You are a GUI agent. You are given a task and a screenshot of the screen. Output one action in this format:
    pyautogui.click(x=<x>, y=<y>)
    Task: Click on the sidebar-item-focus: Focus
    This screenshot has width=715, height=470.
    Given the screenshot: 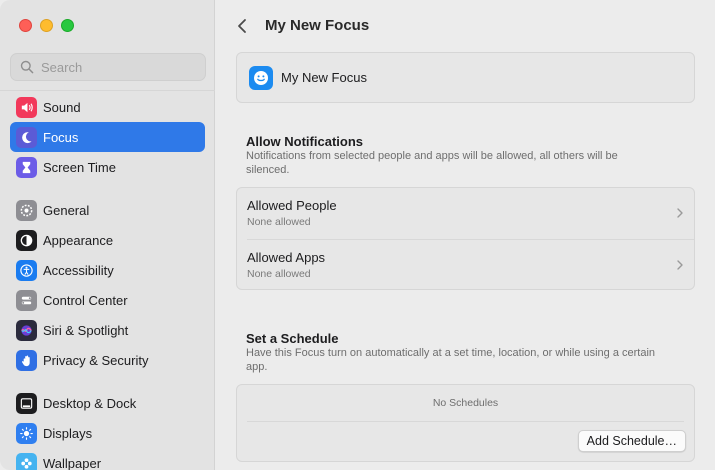 What is the action you would take?
    pyautogui.click(x=107, y=137)
    